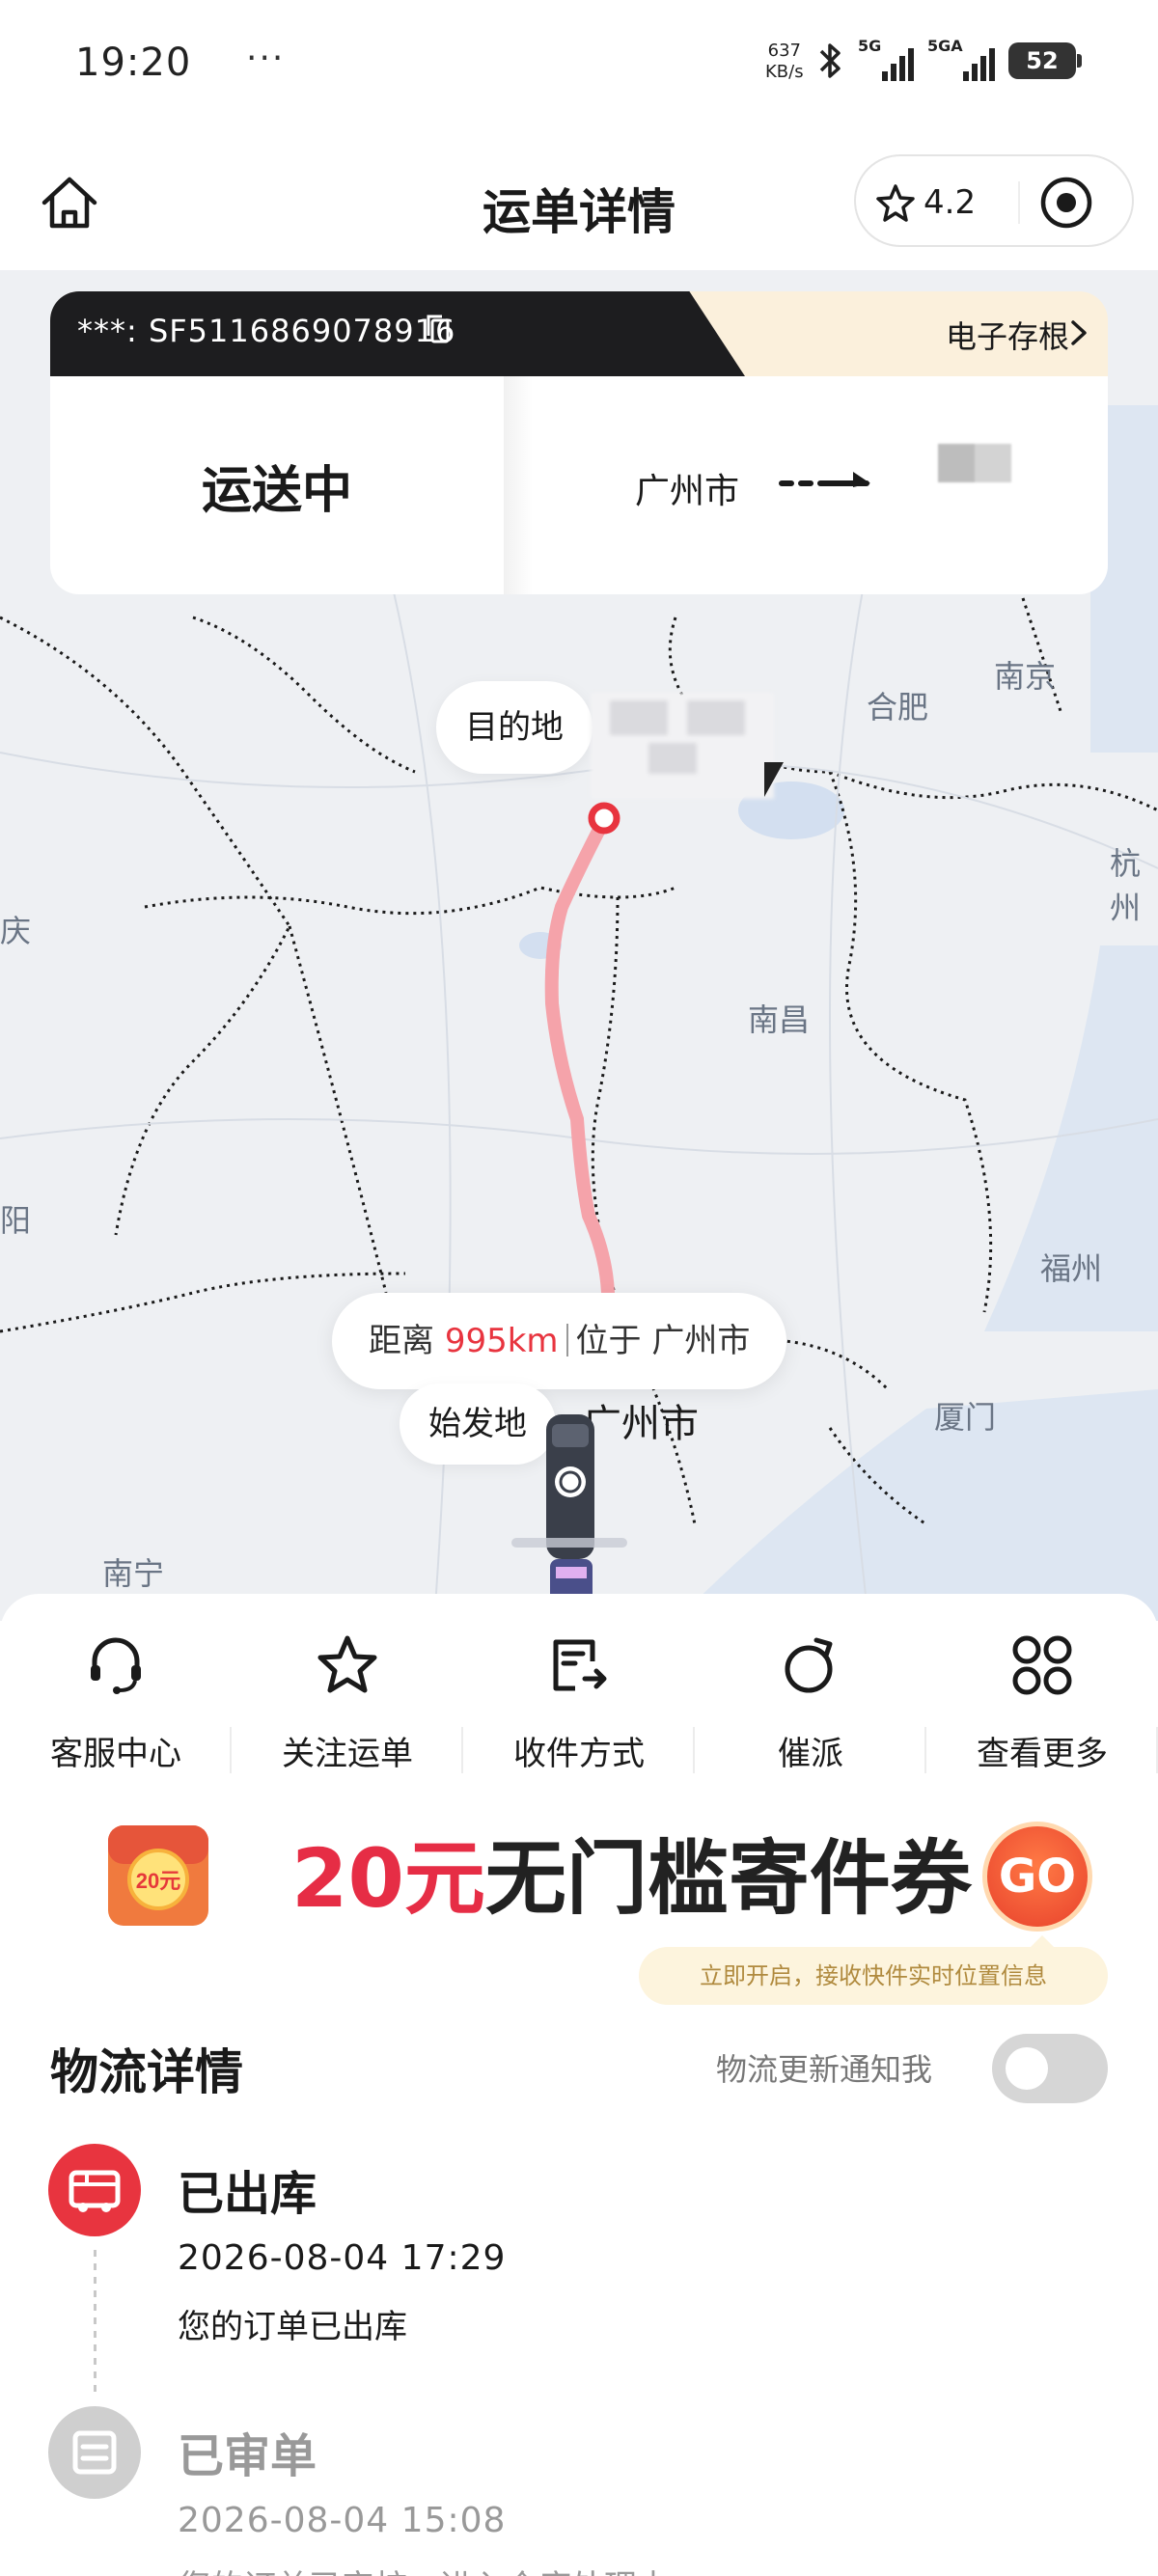 The height and width of the screenshot is (2576, 1158). I want to click on event-status: 已出库, so click(247, 2194).